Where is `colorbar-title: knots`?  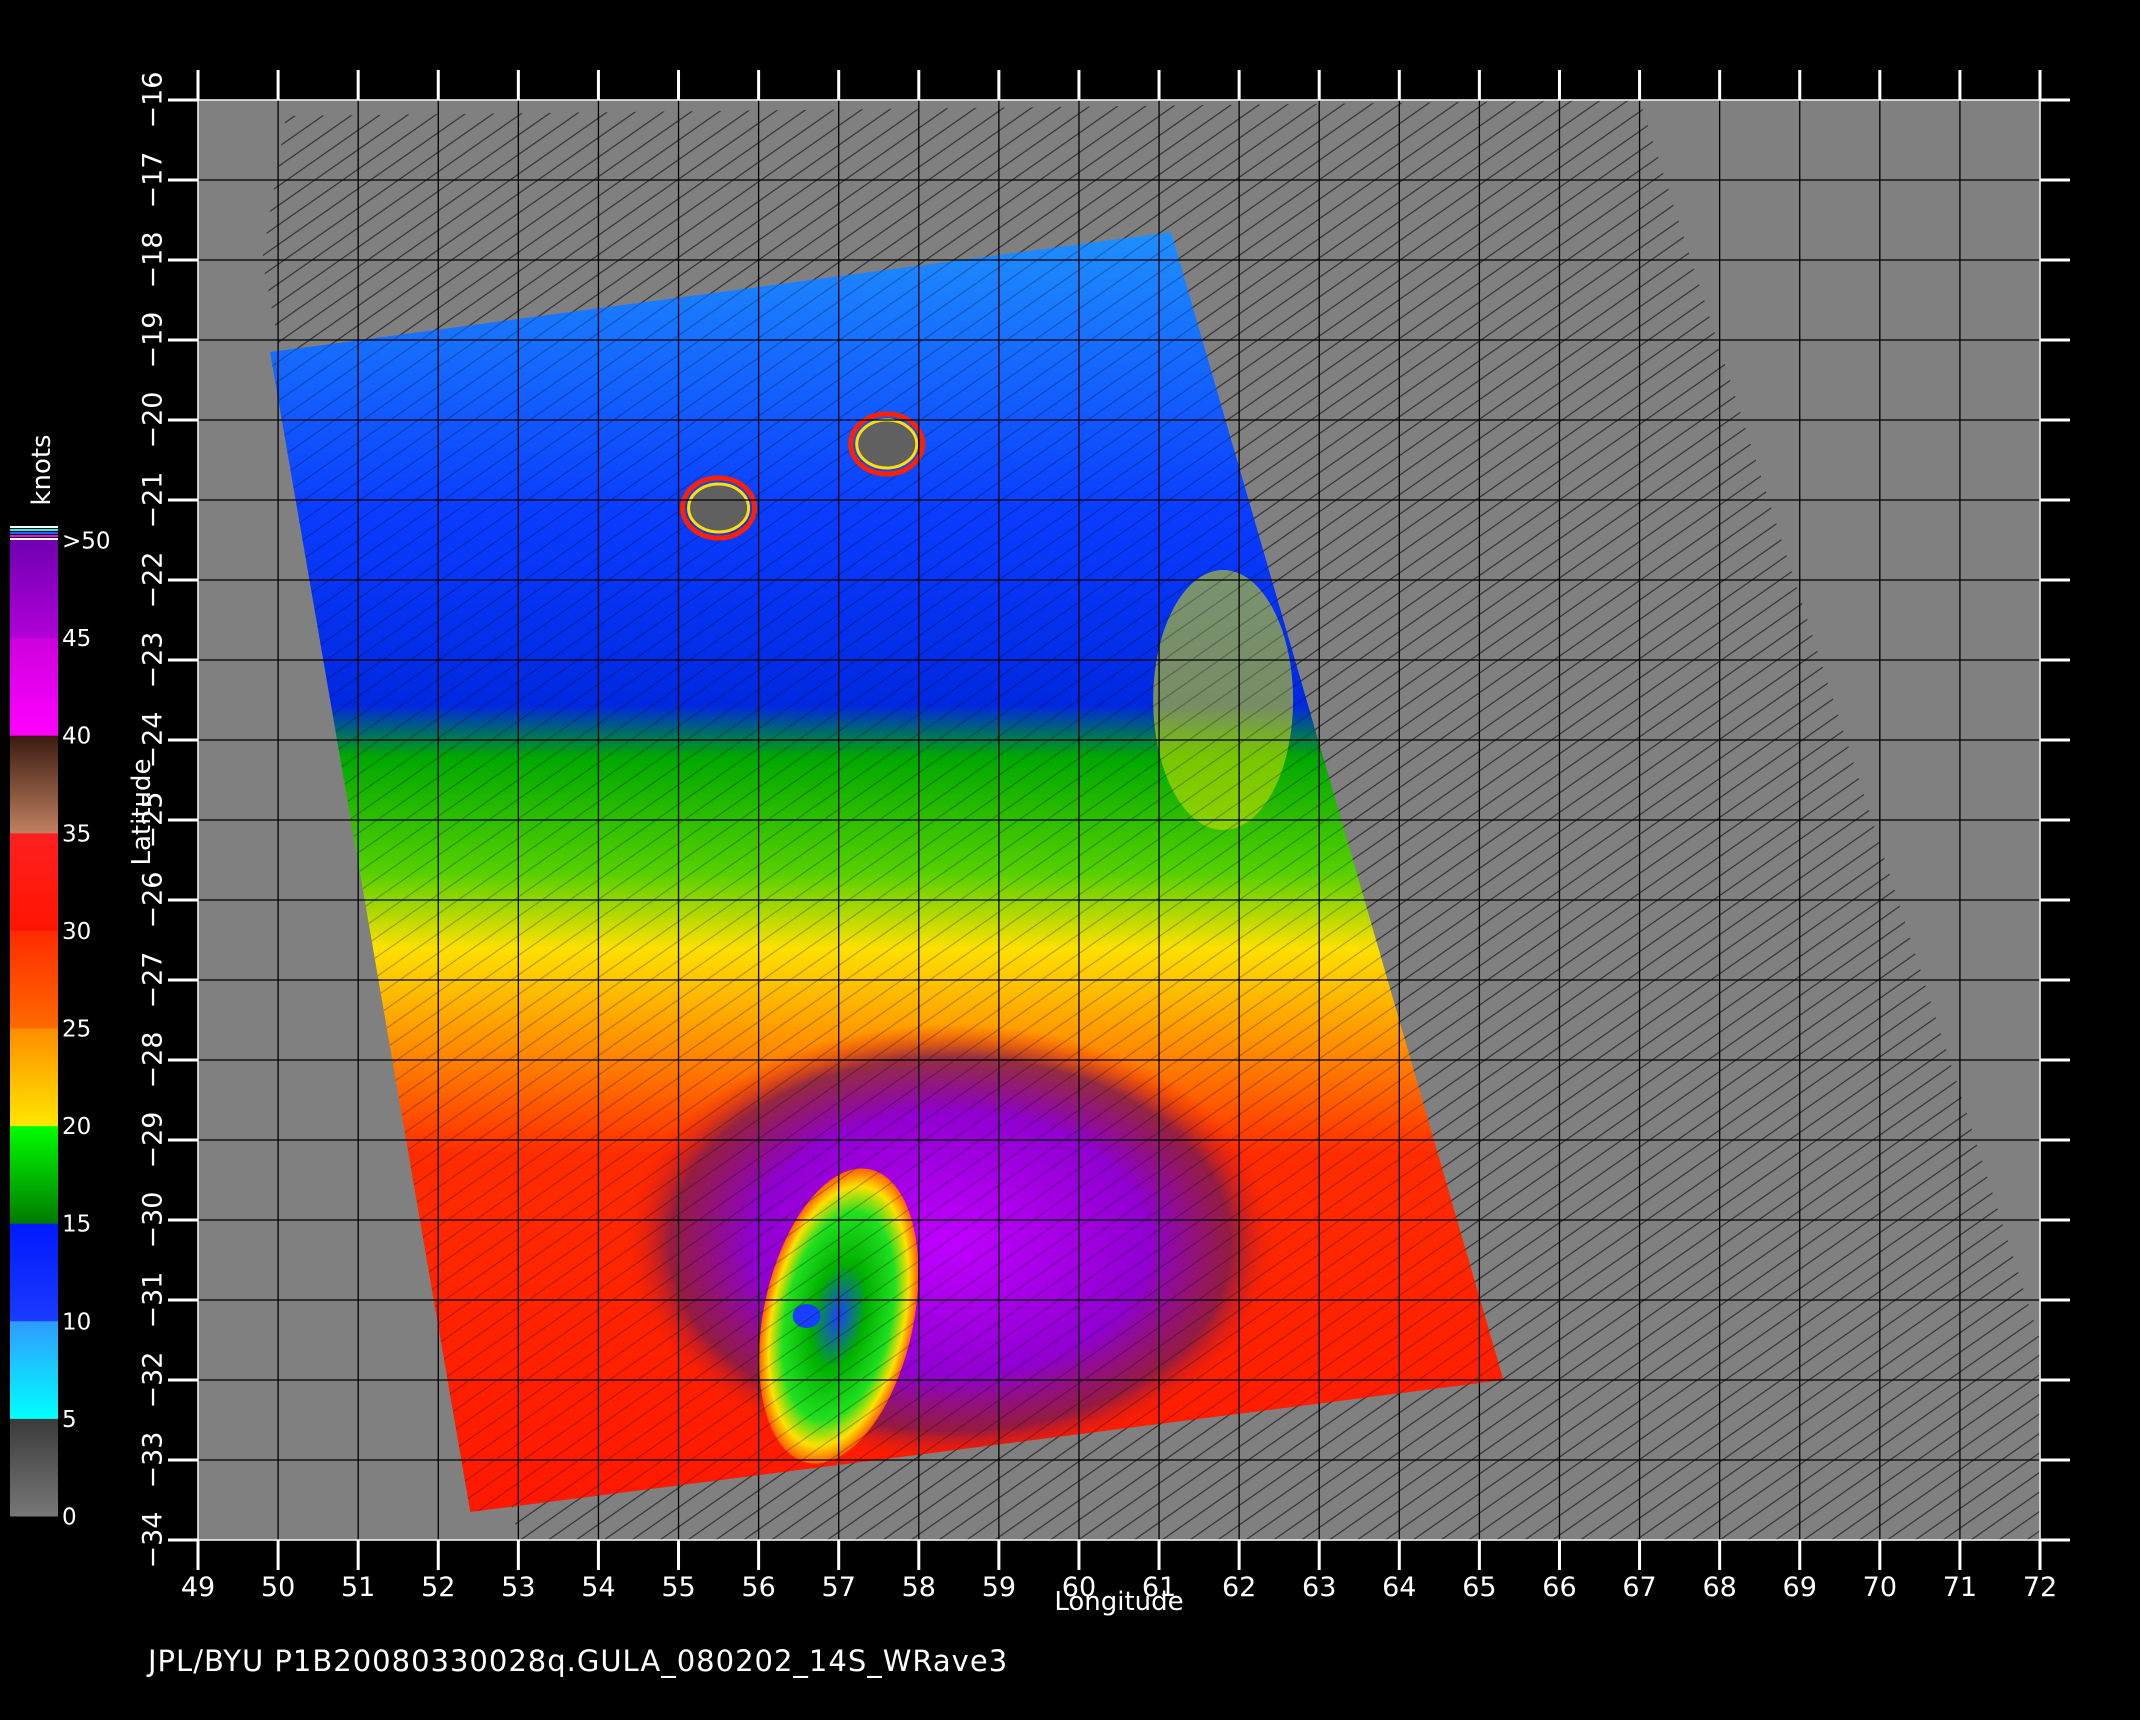
colorbar-title: knots is located at coordinates (42, 469).